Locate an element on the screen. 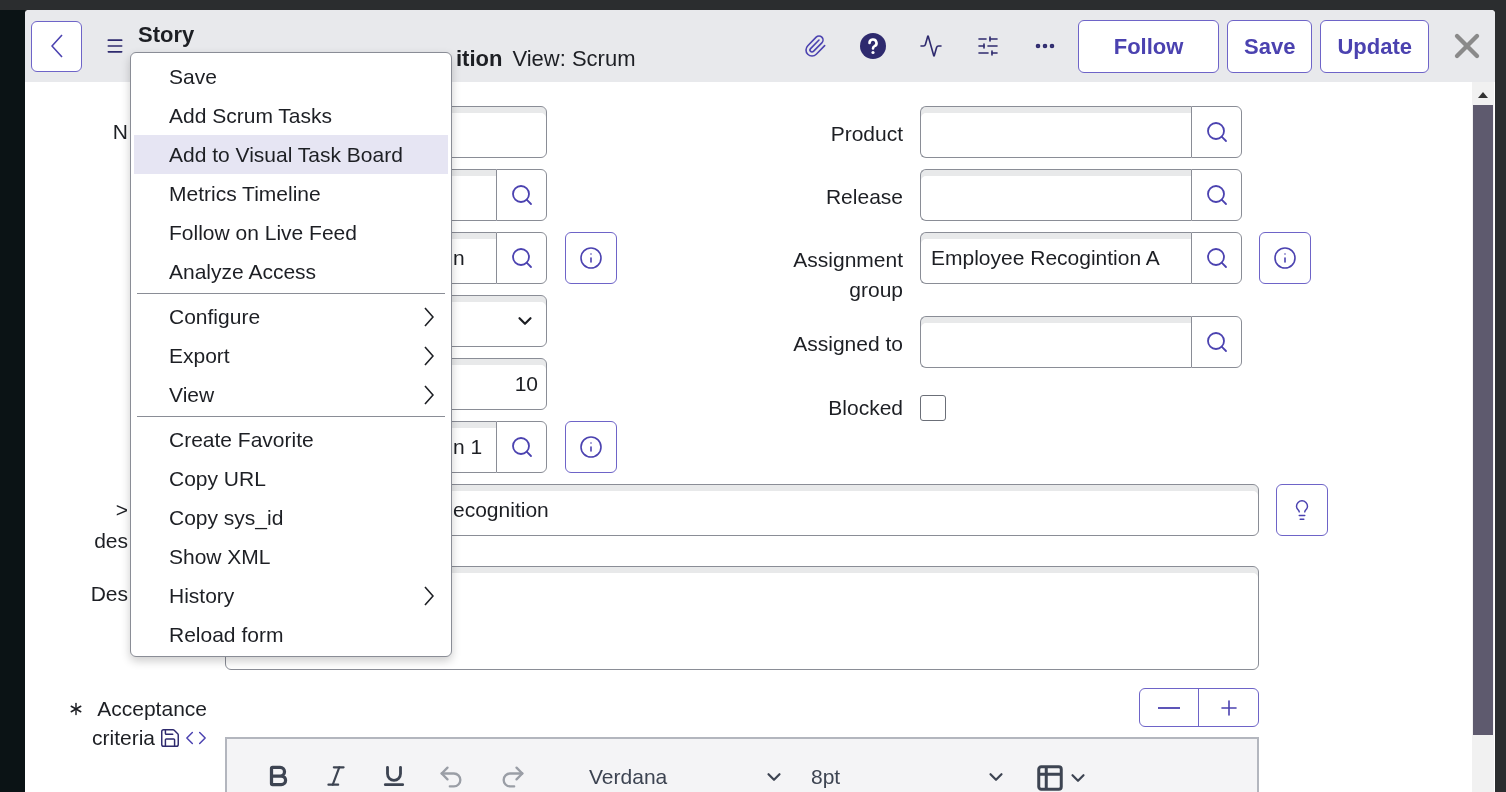 The width and height of the screenshot is (1506, 792). minus-icon is located at coordinates (1169, 707).